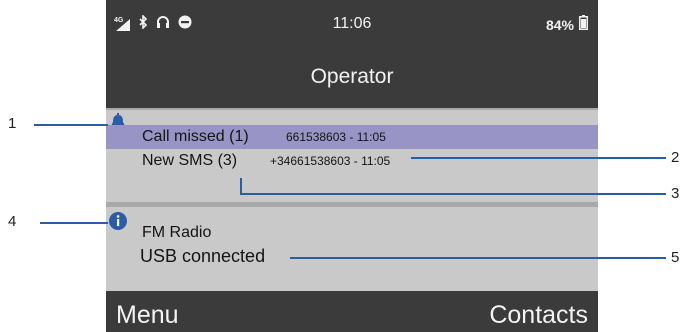 This screenshot has width=685, height=332. What do you see at coordinates (675, 193) in the screenshot?
I see `callout-number-3: 3` at bounding box center [675, 193].